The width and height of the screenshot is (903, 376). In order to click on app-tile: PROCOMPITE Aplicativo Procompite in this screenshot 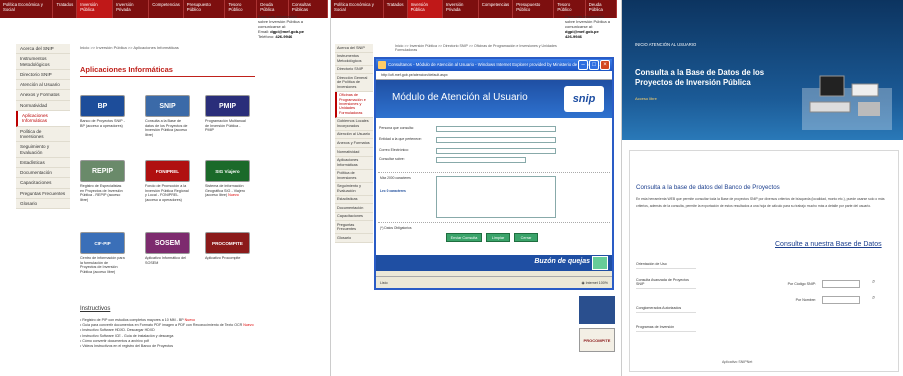, I will do `click(227, 246)`.